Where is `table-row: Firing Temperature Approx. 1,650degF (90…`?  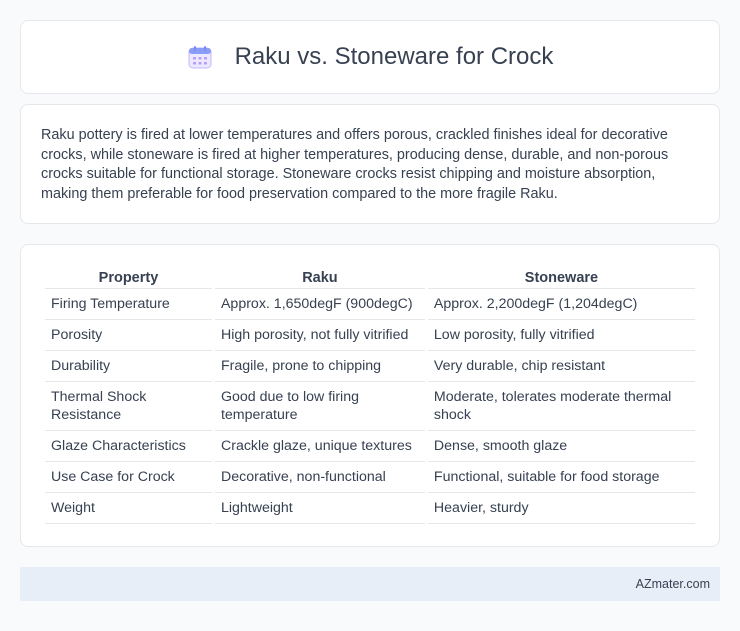
table-row: Firing Temperature Approx. 1,650degF (90… is located at coordinates (370, 304).